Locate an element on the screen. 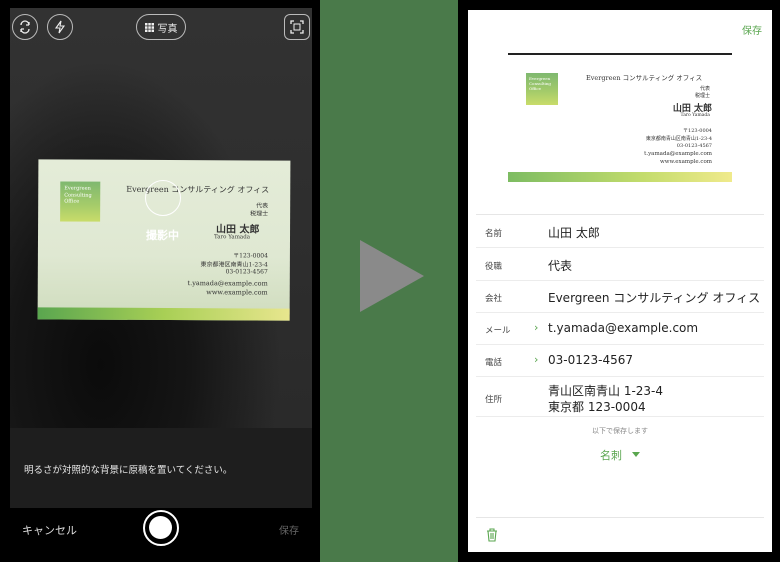 This screenshot has height=562, width=780. name-label: 名前 is located at coordinates (494, 234).